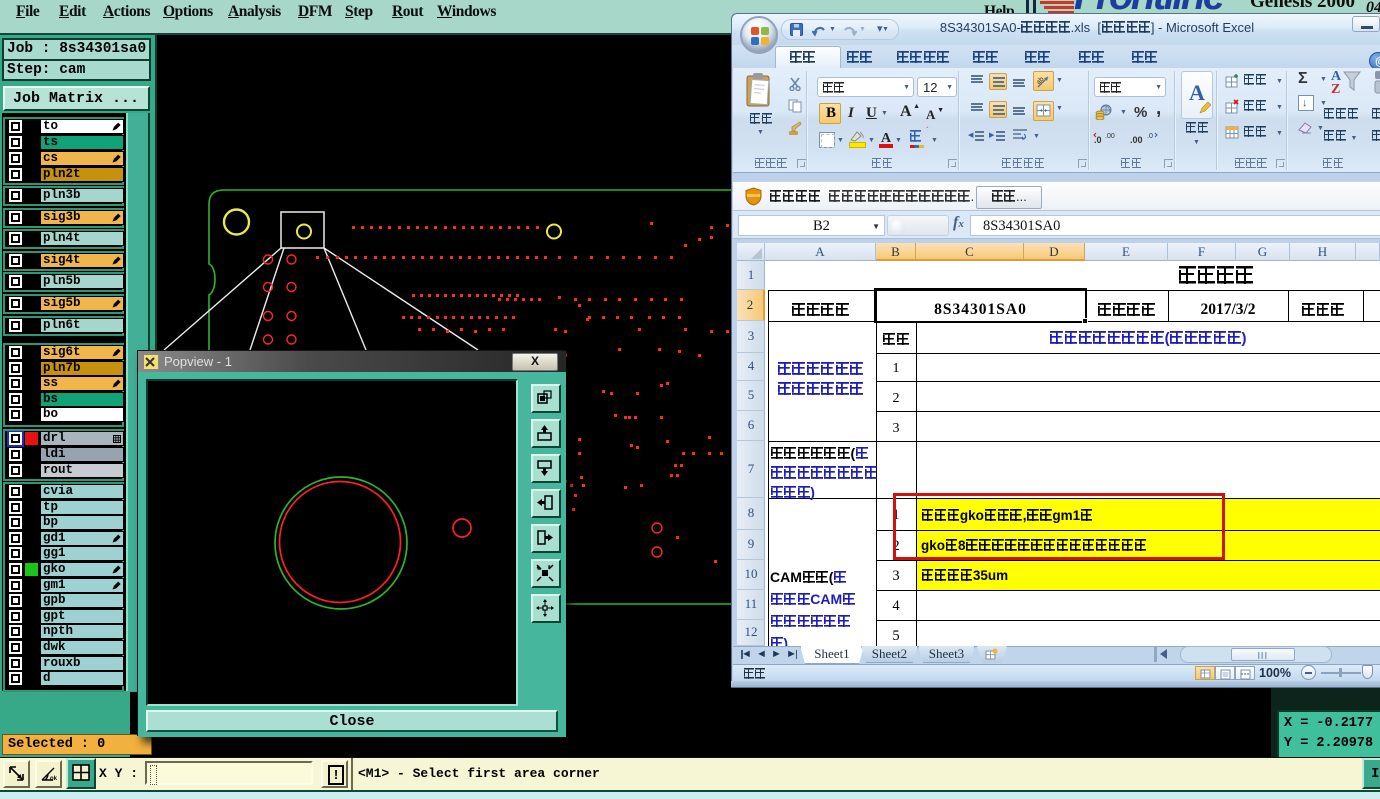  Describe the element at coordinates (1041, 81) in the screenshot. I see `svg-text: ab` at that location.